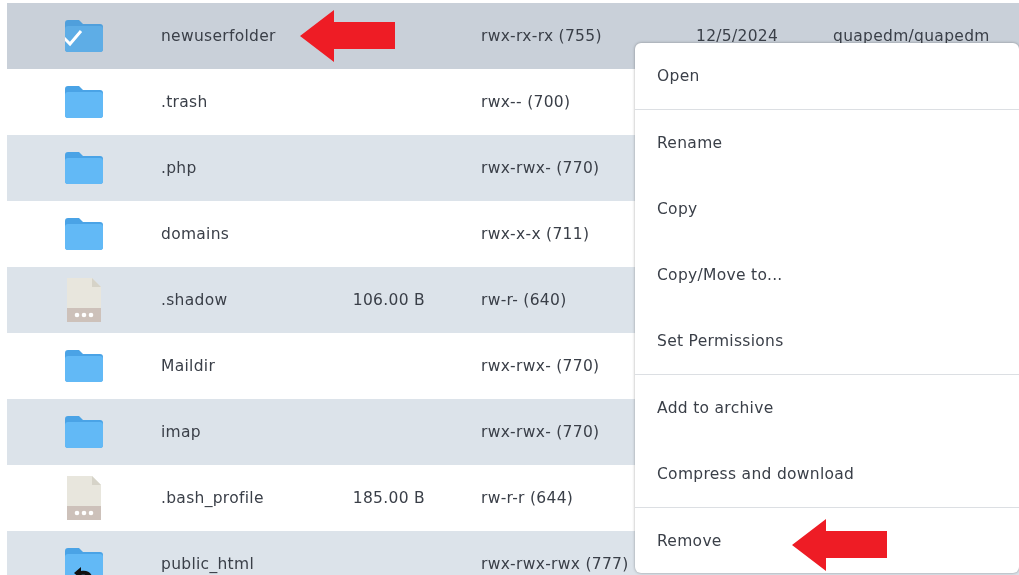 The height and width of the screenshot is (575, 1019). I want to click on file-name: public_html, so click(207, 564).